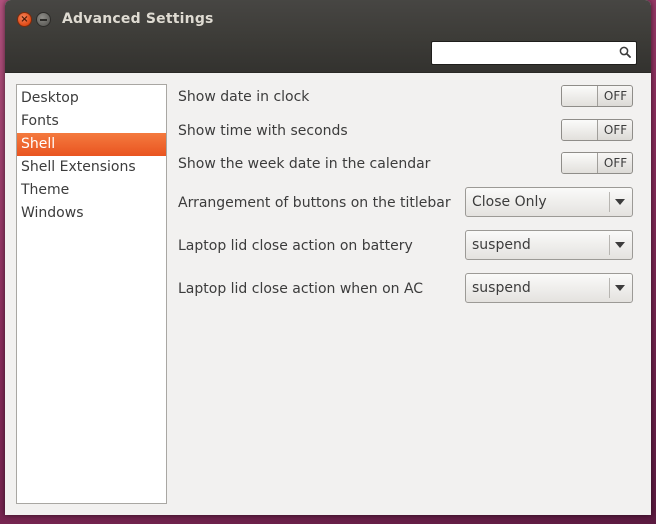 The width and height of the screenshot is (656, 524). Describe the element at coordinates (625, 52) in the screenshot. I see `search-icon` at that location.